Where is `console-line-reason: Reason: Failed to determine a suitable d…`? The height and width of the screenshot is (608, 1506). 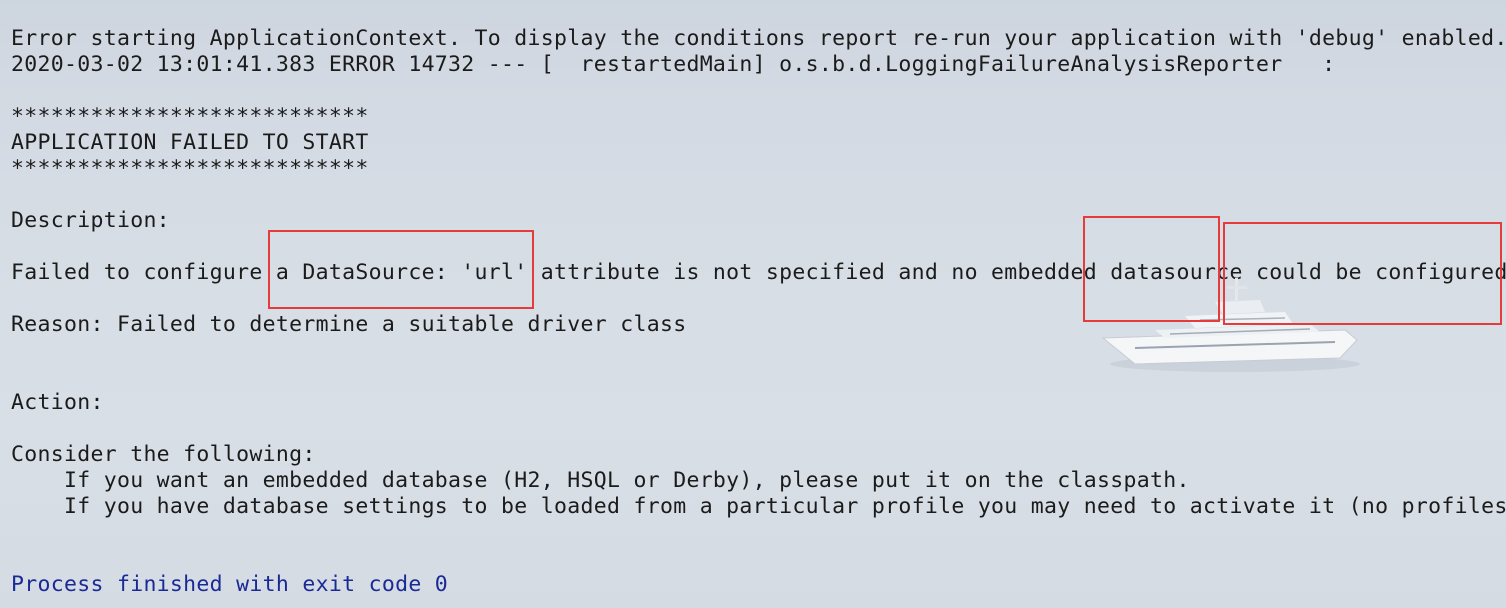 console-line-reason: Reason: Failed to determine a suitable d… is located at coordinates (349, 324).